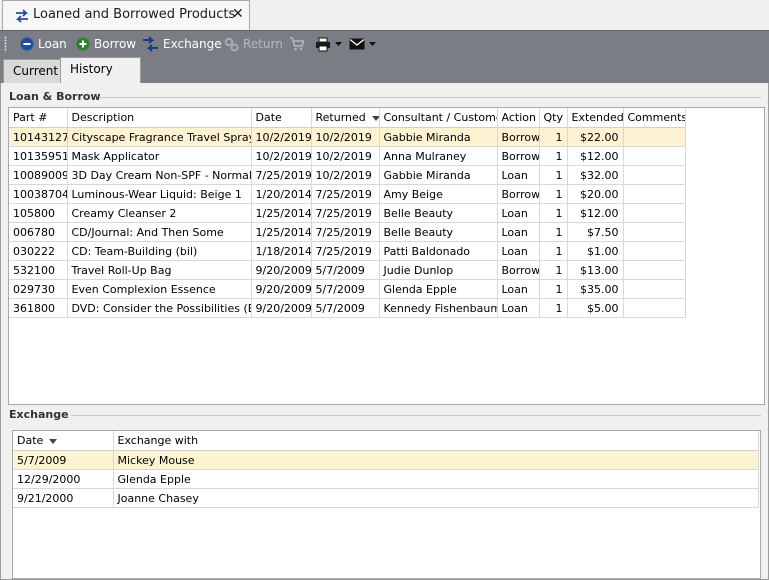 This screenshot has width=769, height=580. Describe the element at coordinates (38, 251) in the screenshot. I see `table-cell: 030222` at that location.